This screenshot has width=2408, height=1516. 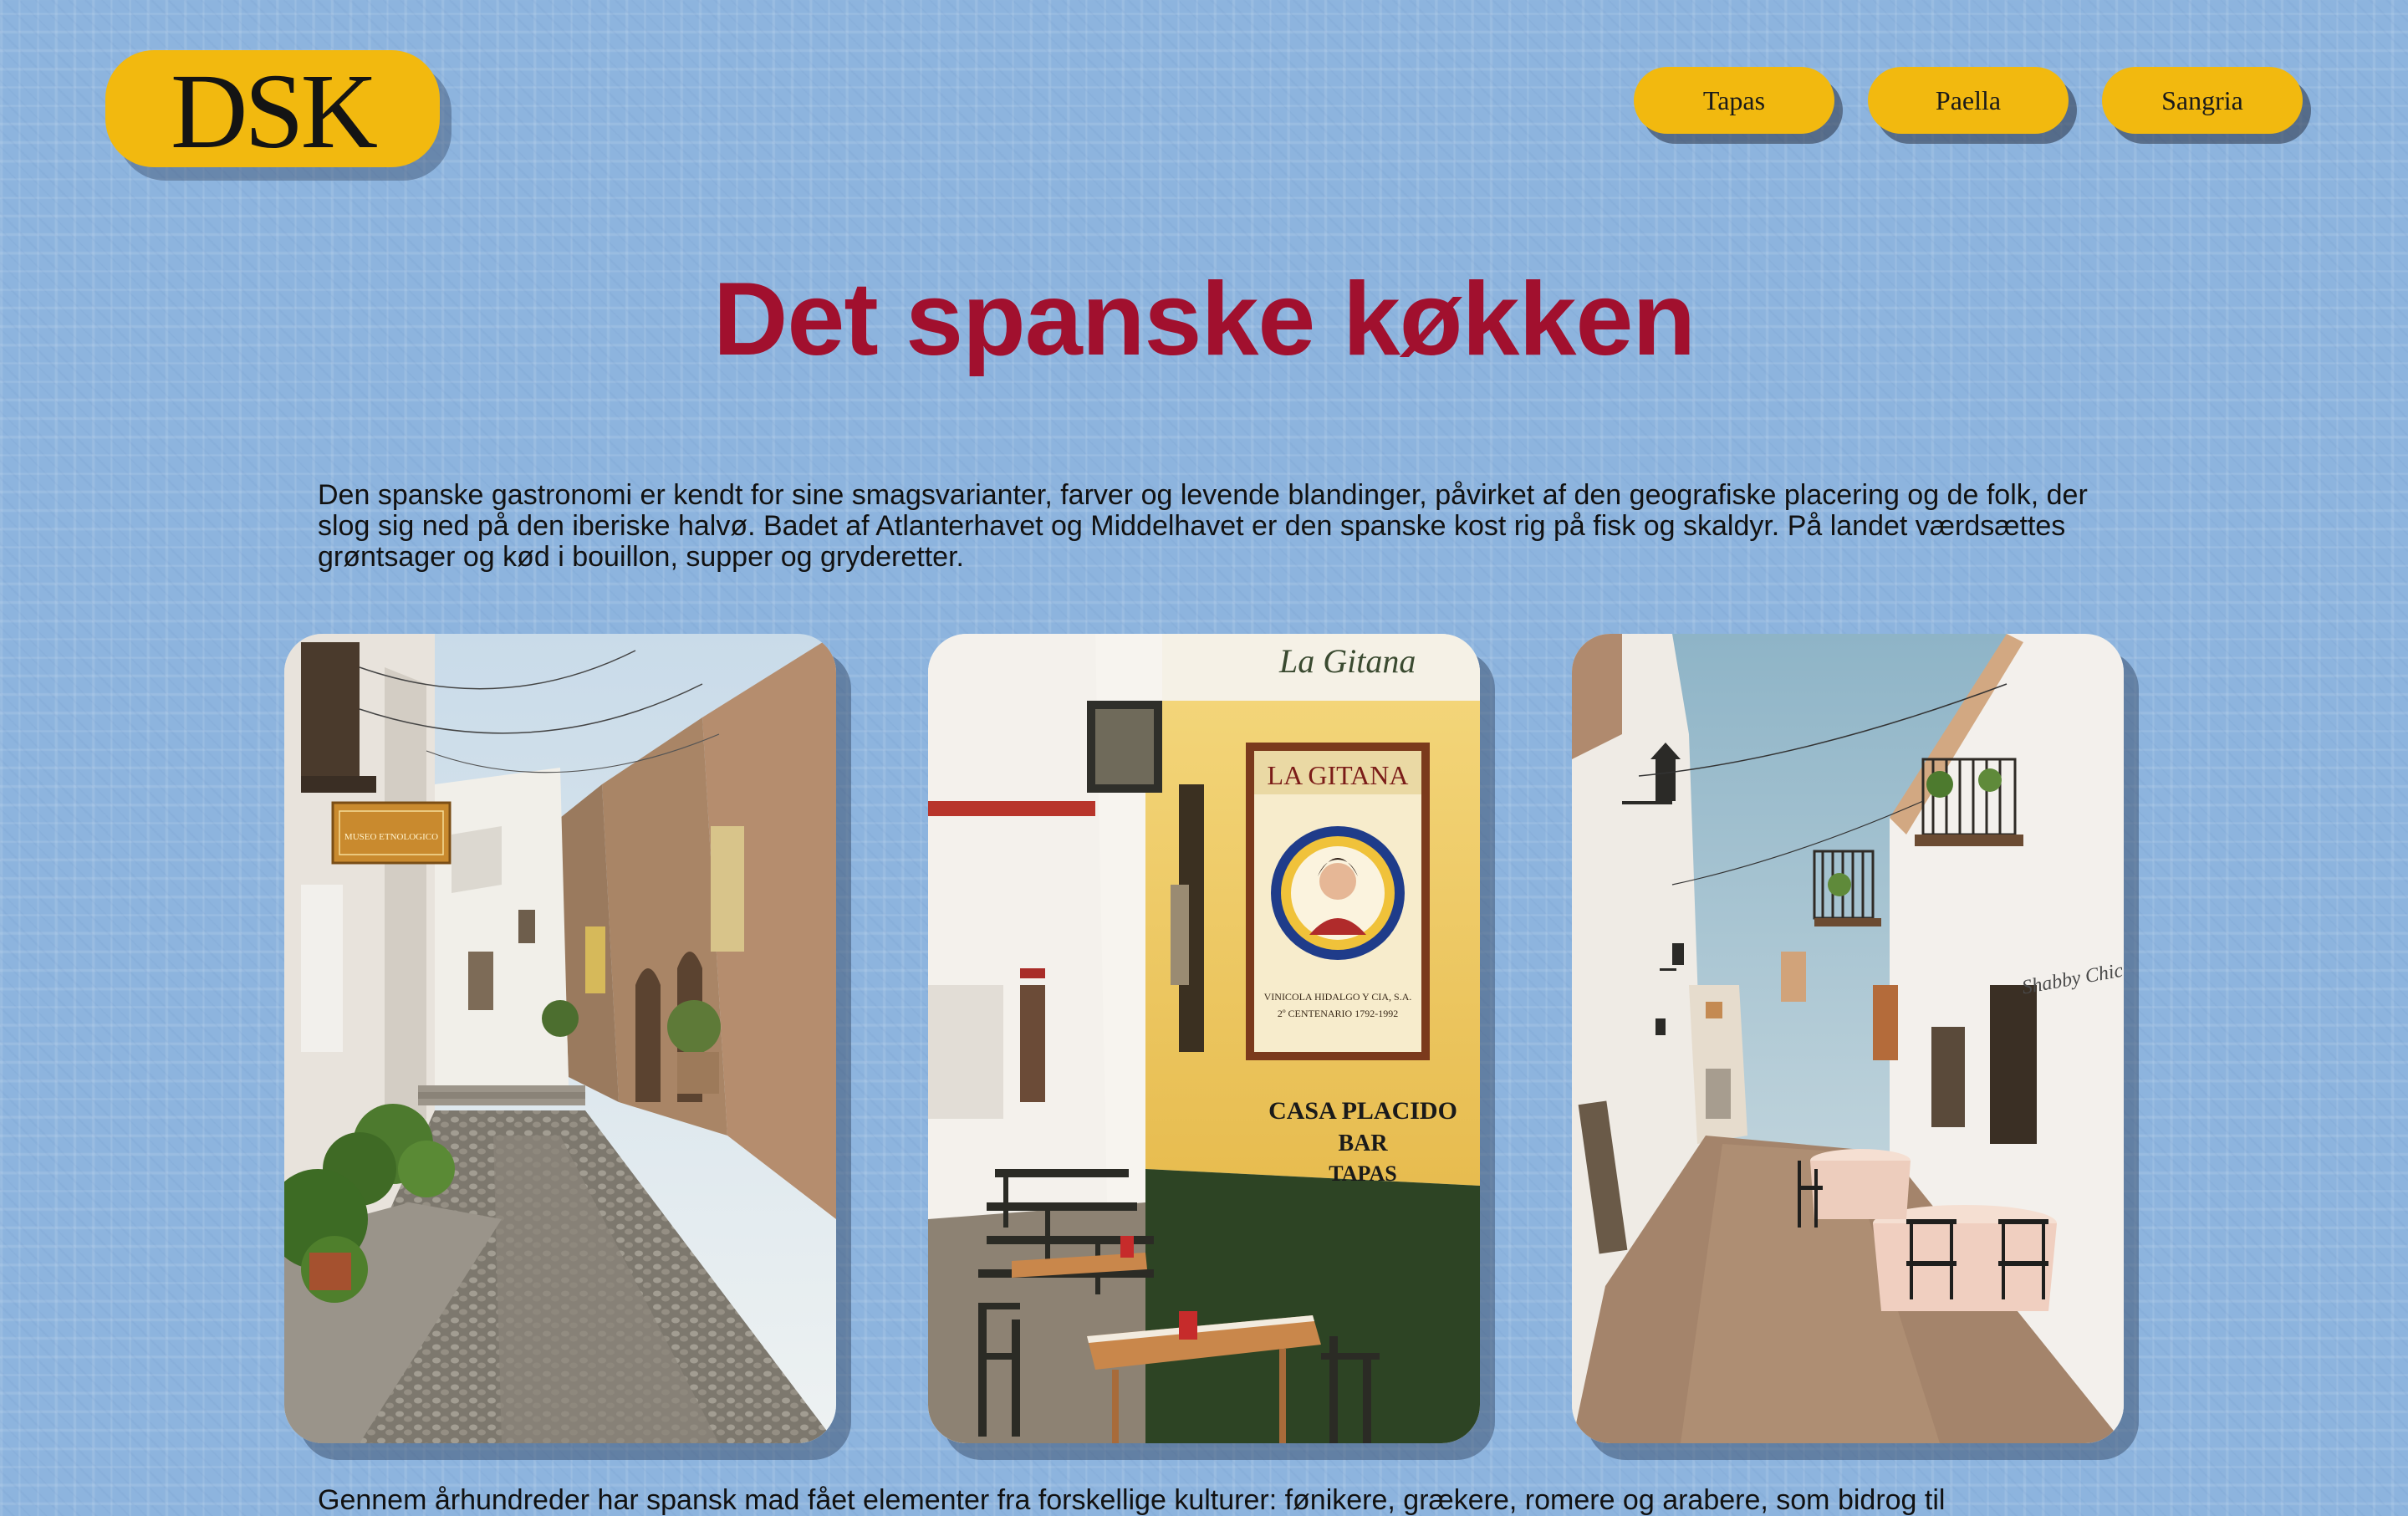 I want to click on nav-button-paella: Paella, so click(x=1968, y=100).